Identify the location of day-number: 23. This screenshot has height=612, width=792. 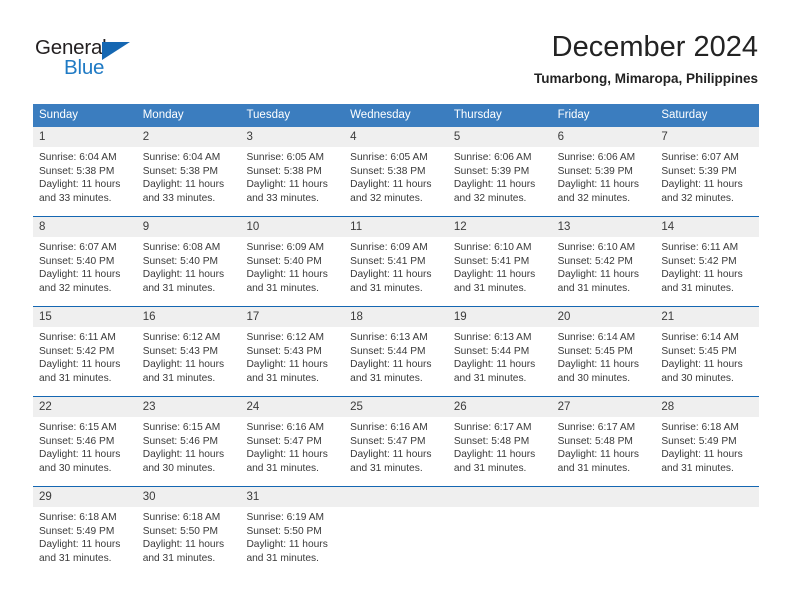
(189, 407).